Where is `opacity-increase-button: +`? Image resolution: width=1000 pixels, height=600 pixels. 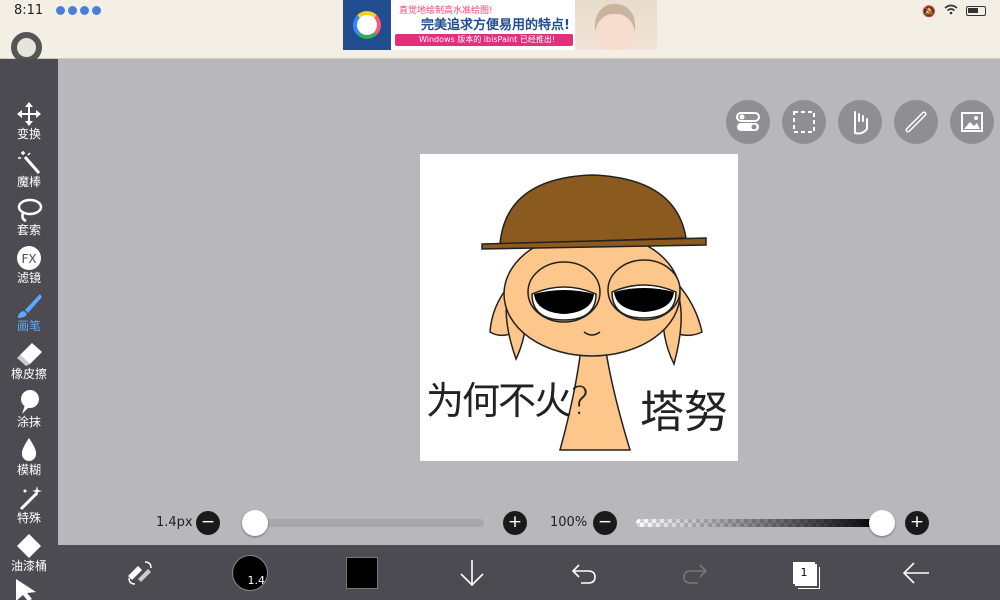 opacity-increase-button: + is located at coordinates (917, 523).